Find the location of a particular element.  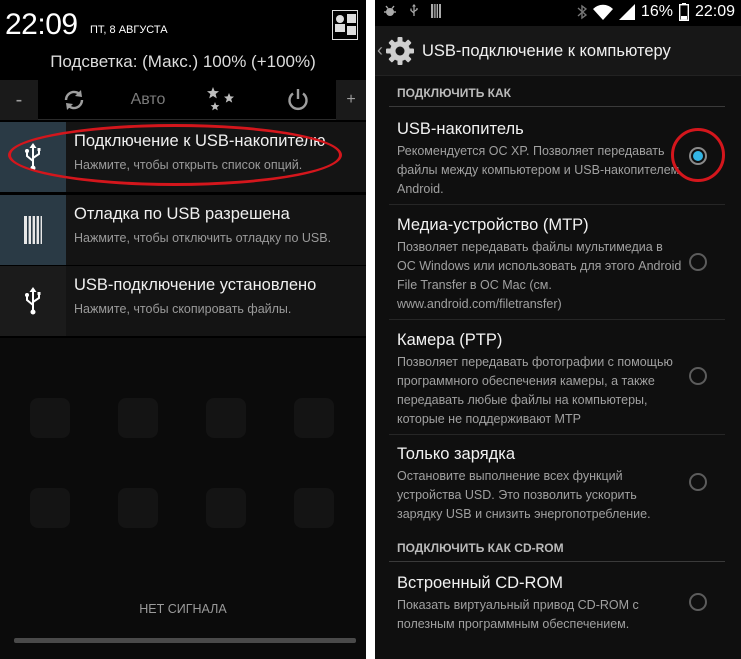

brightness-plus-button: + is located at coordinates (351, 100).